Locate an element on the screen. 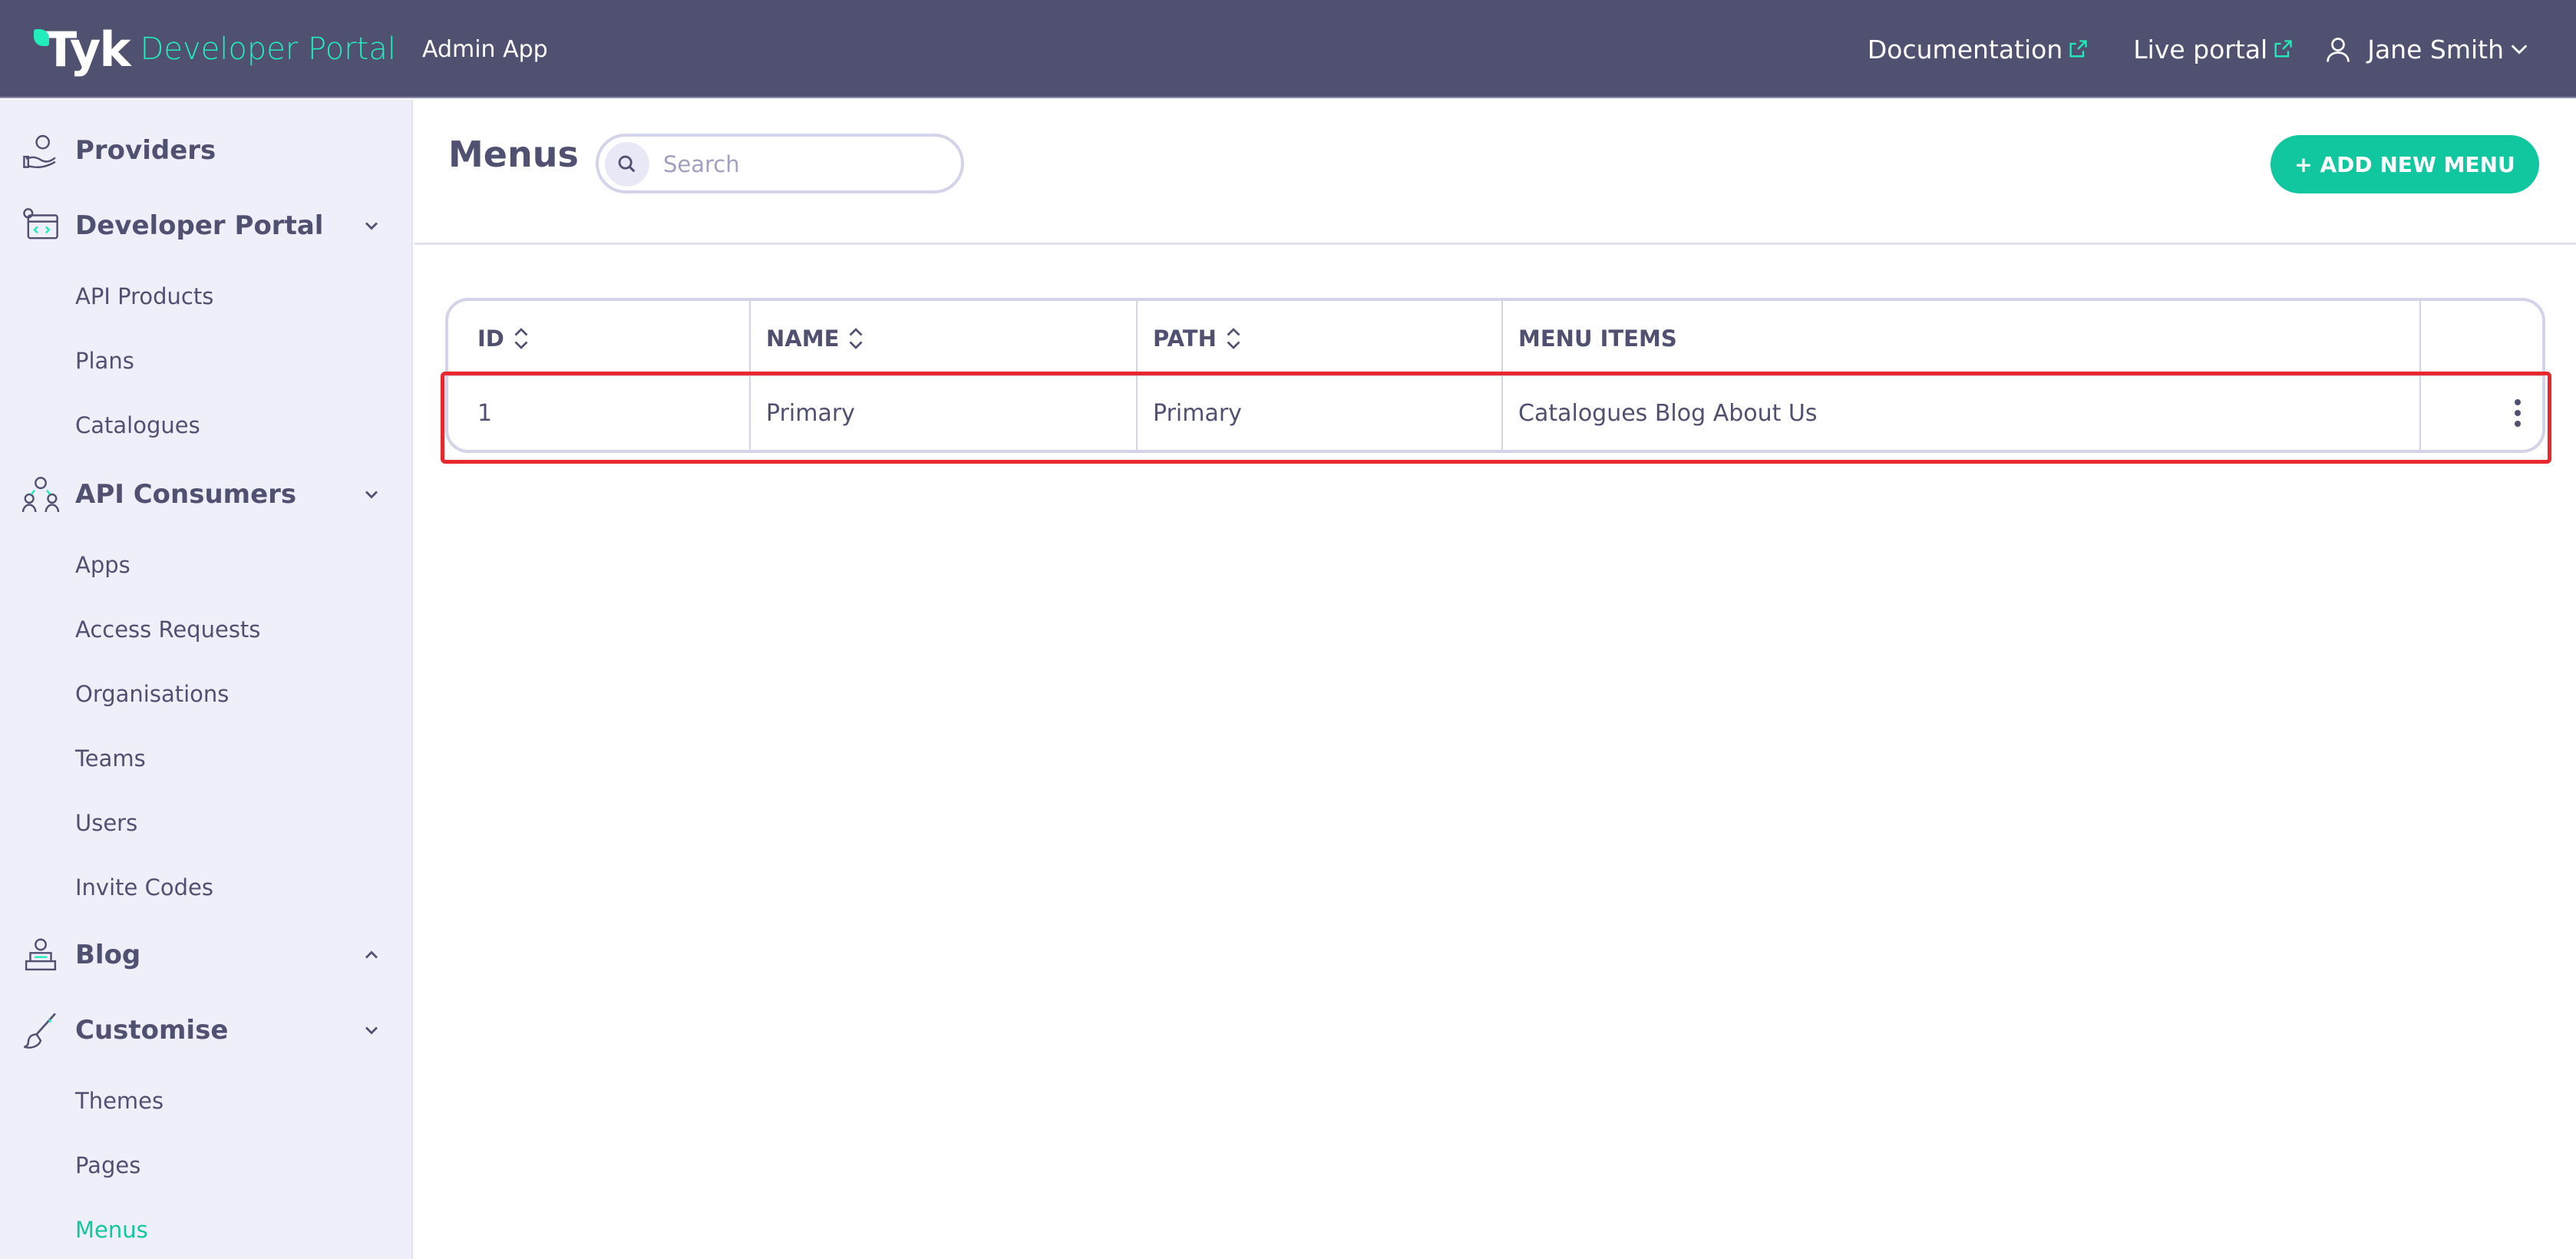 The height and width of the screenshot is (1259, 2576). row-actions-button is located at coordinates (2518, 413).